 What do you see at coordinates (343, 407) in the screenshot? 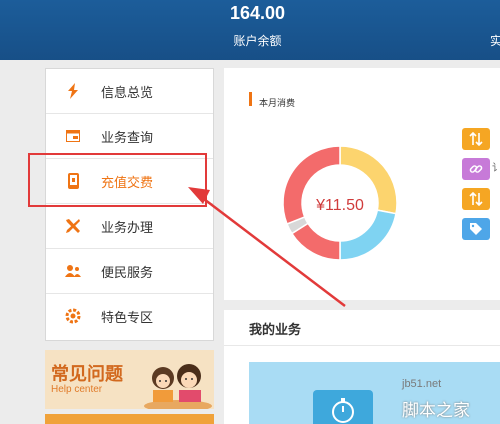
I see `stopwatch-icon` at bounding box center [343, 407].